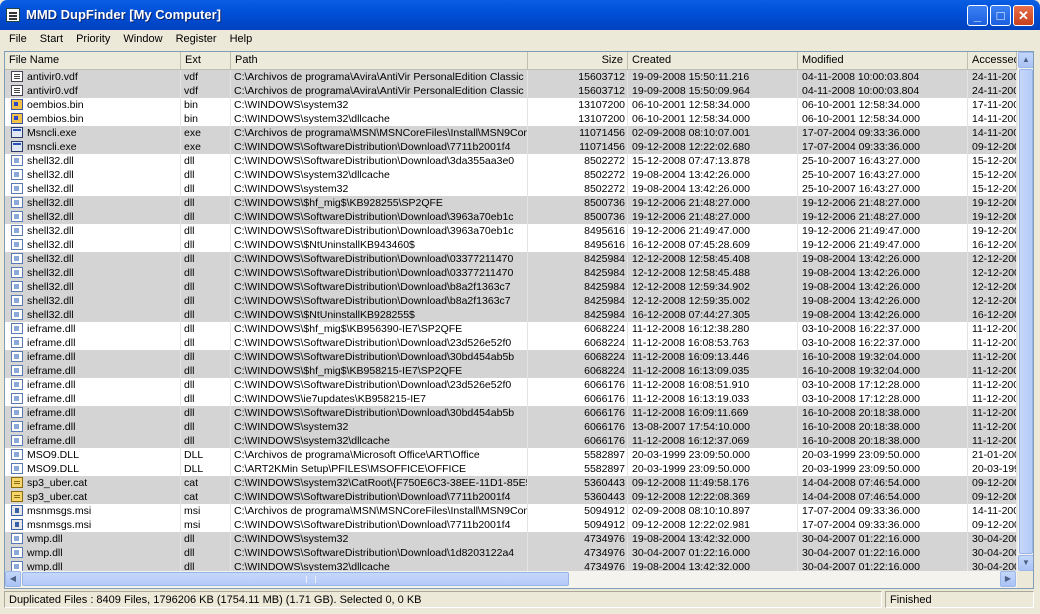 The image size is (1040, 614). What do you see at coordinates (713, 483) in the screenshot?
I see `created-cell: 09-12-2008 11:49:58.176` at bounding box center [713, 483].